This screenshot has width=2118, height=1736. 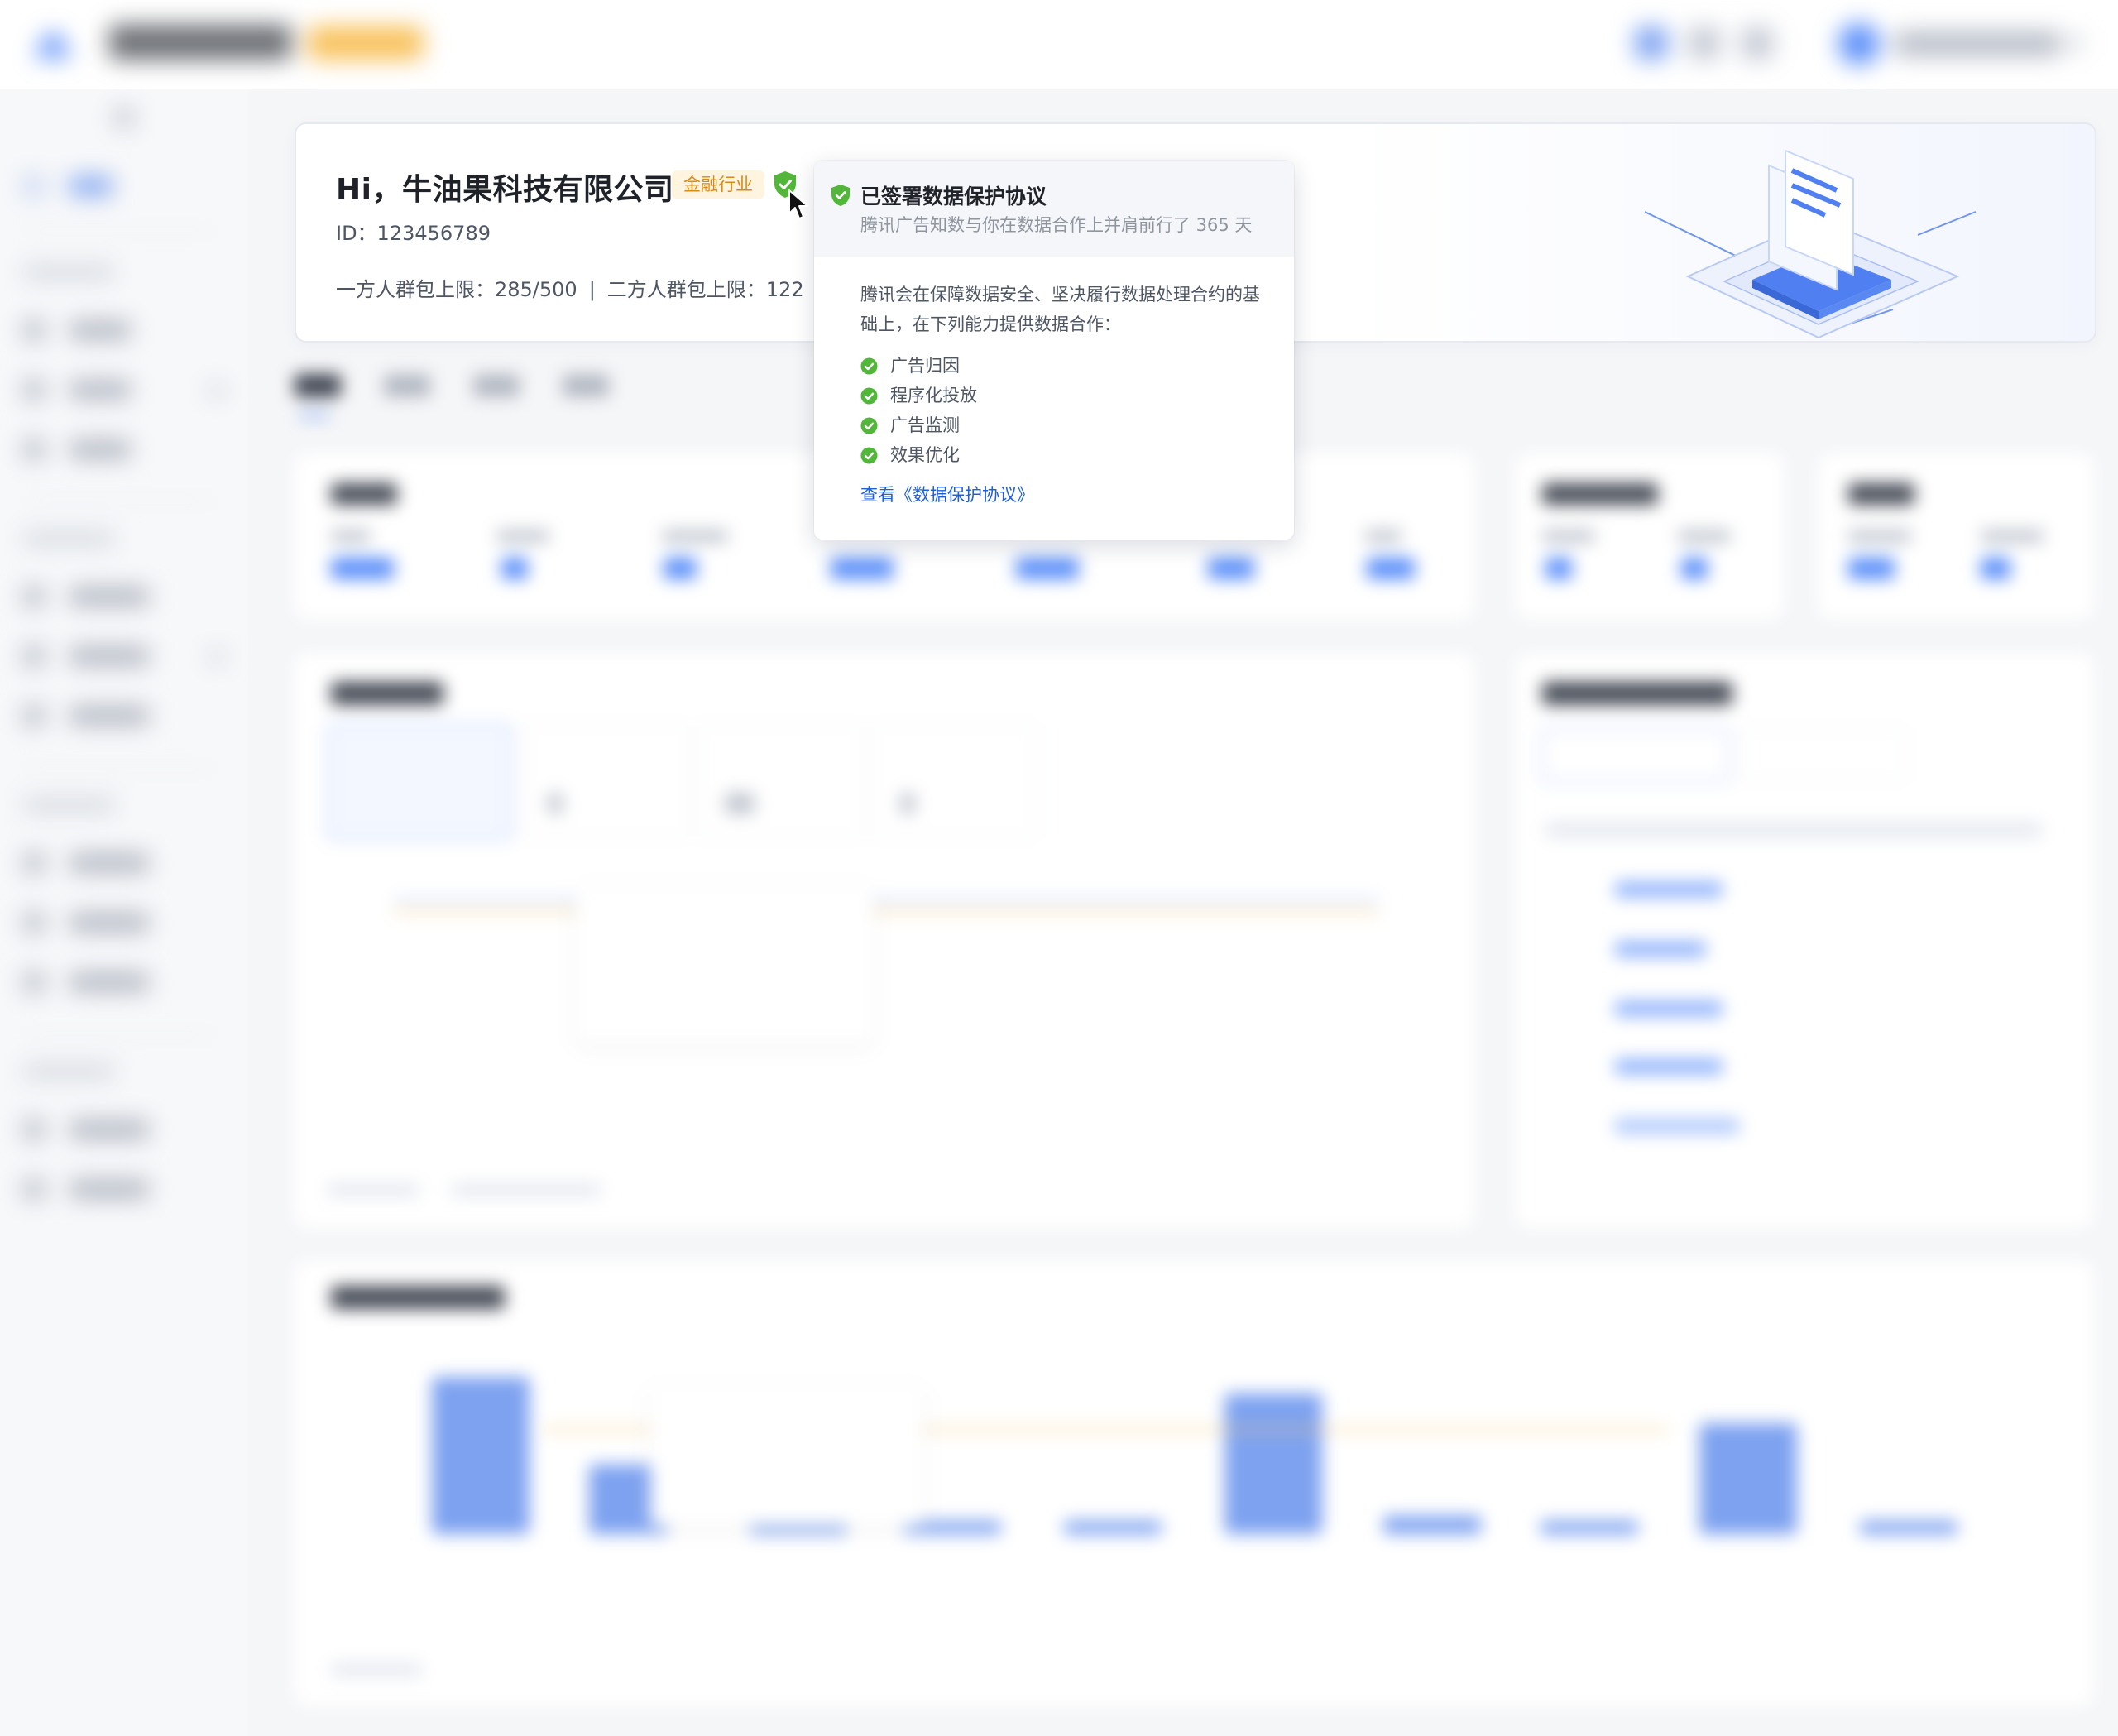 I want to click on popover-subtitle: 腾讯广告知数与你在数据合作上并肩前行了 365 天, so click(x=1056, y=225).